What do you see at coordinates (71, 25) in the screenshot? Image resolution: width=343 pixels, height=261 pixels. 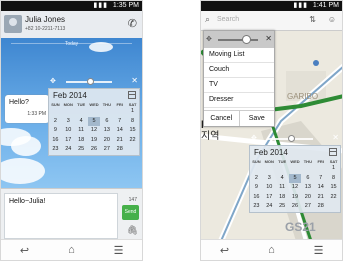 I see `conversation-header: Julia Jones +82 10-2211-7113 ✆` at bounding box center [71, 25].